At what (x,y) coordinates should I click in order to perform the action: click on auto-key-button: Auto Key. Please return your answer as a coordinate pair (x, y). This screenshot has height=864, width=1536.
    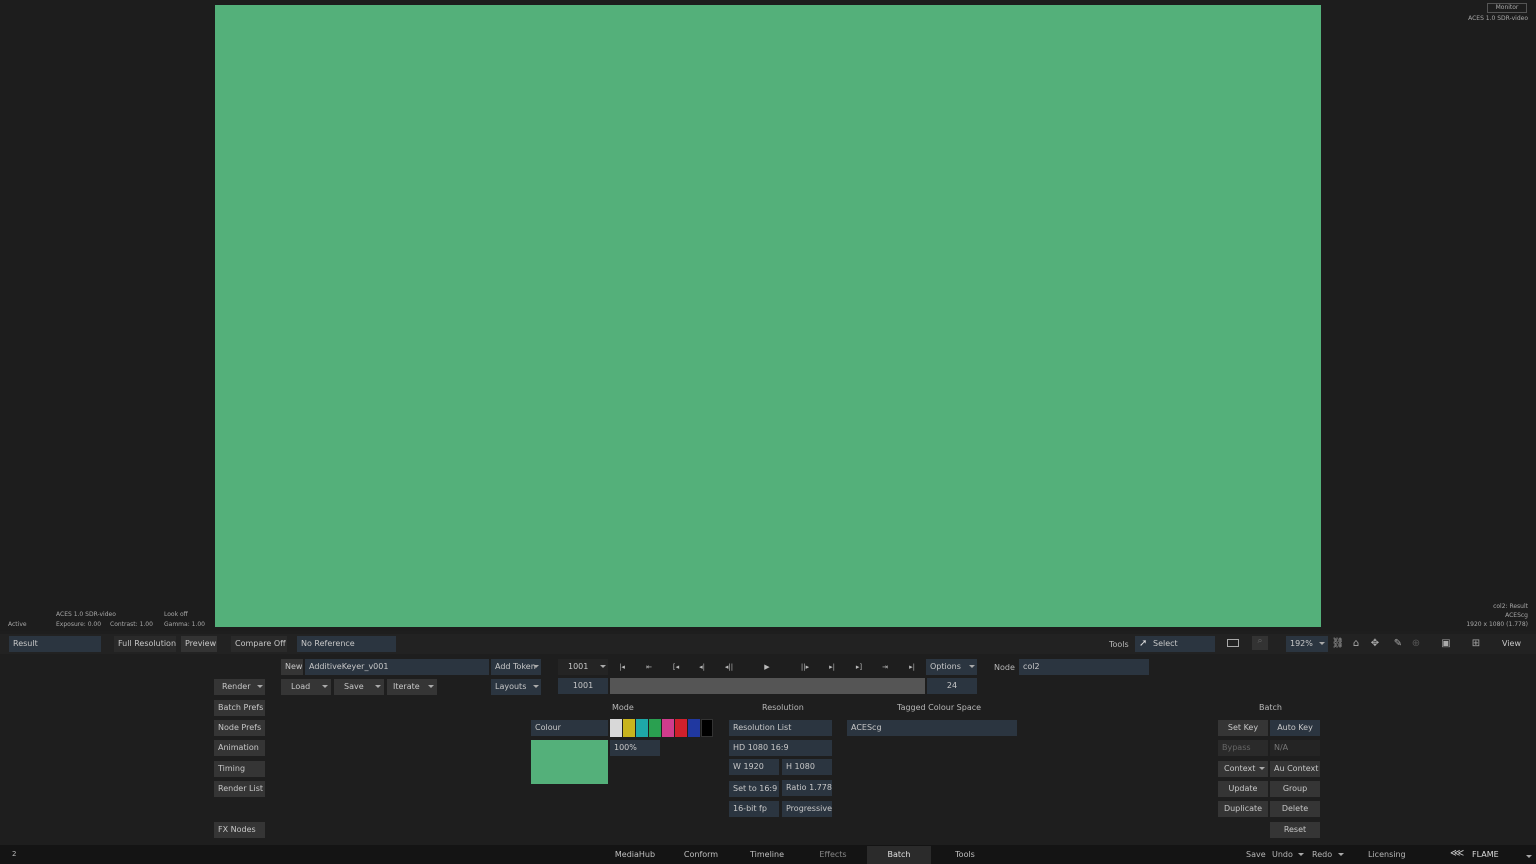
    Looking at the image, I should click on (1295, 728).